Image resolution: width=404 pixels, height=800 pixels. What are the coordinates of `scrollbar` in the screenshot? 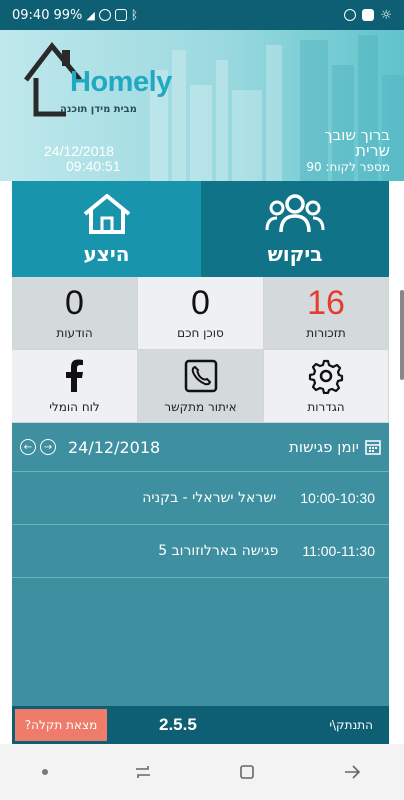 It's located at (402, 335).